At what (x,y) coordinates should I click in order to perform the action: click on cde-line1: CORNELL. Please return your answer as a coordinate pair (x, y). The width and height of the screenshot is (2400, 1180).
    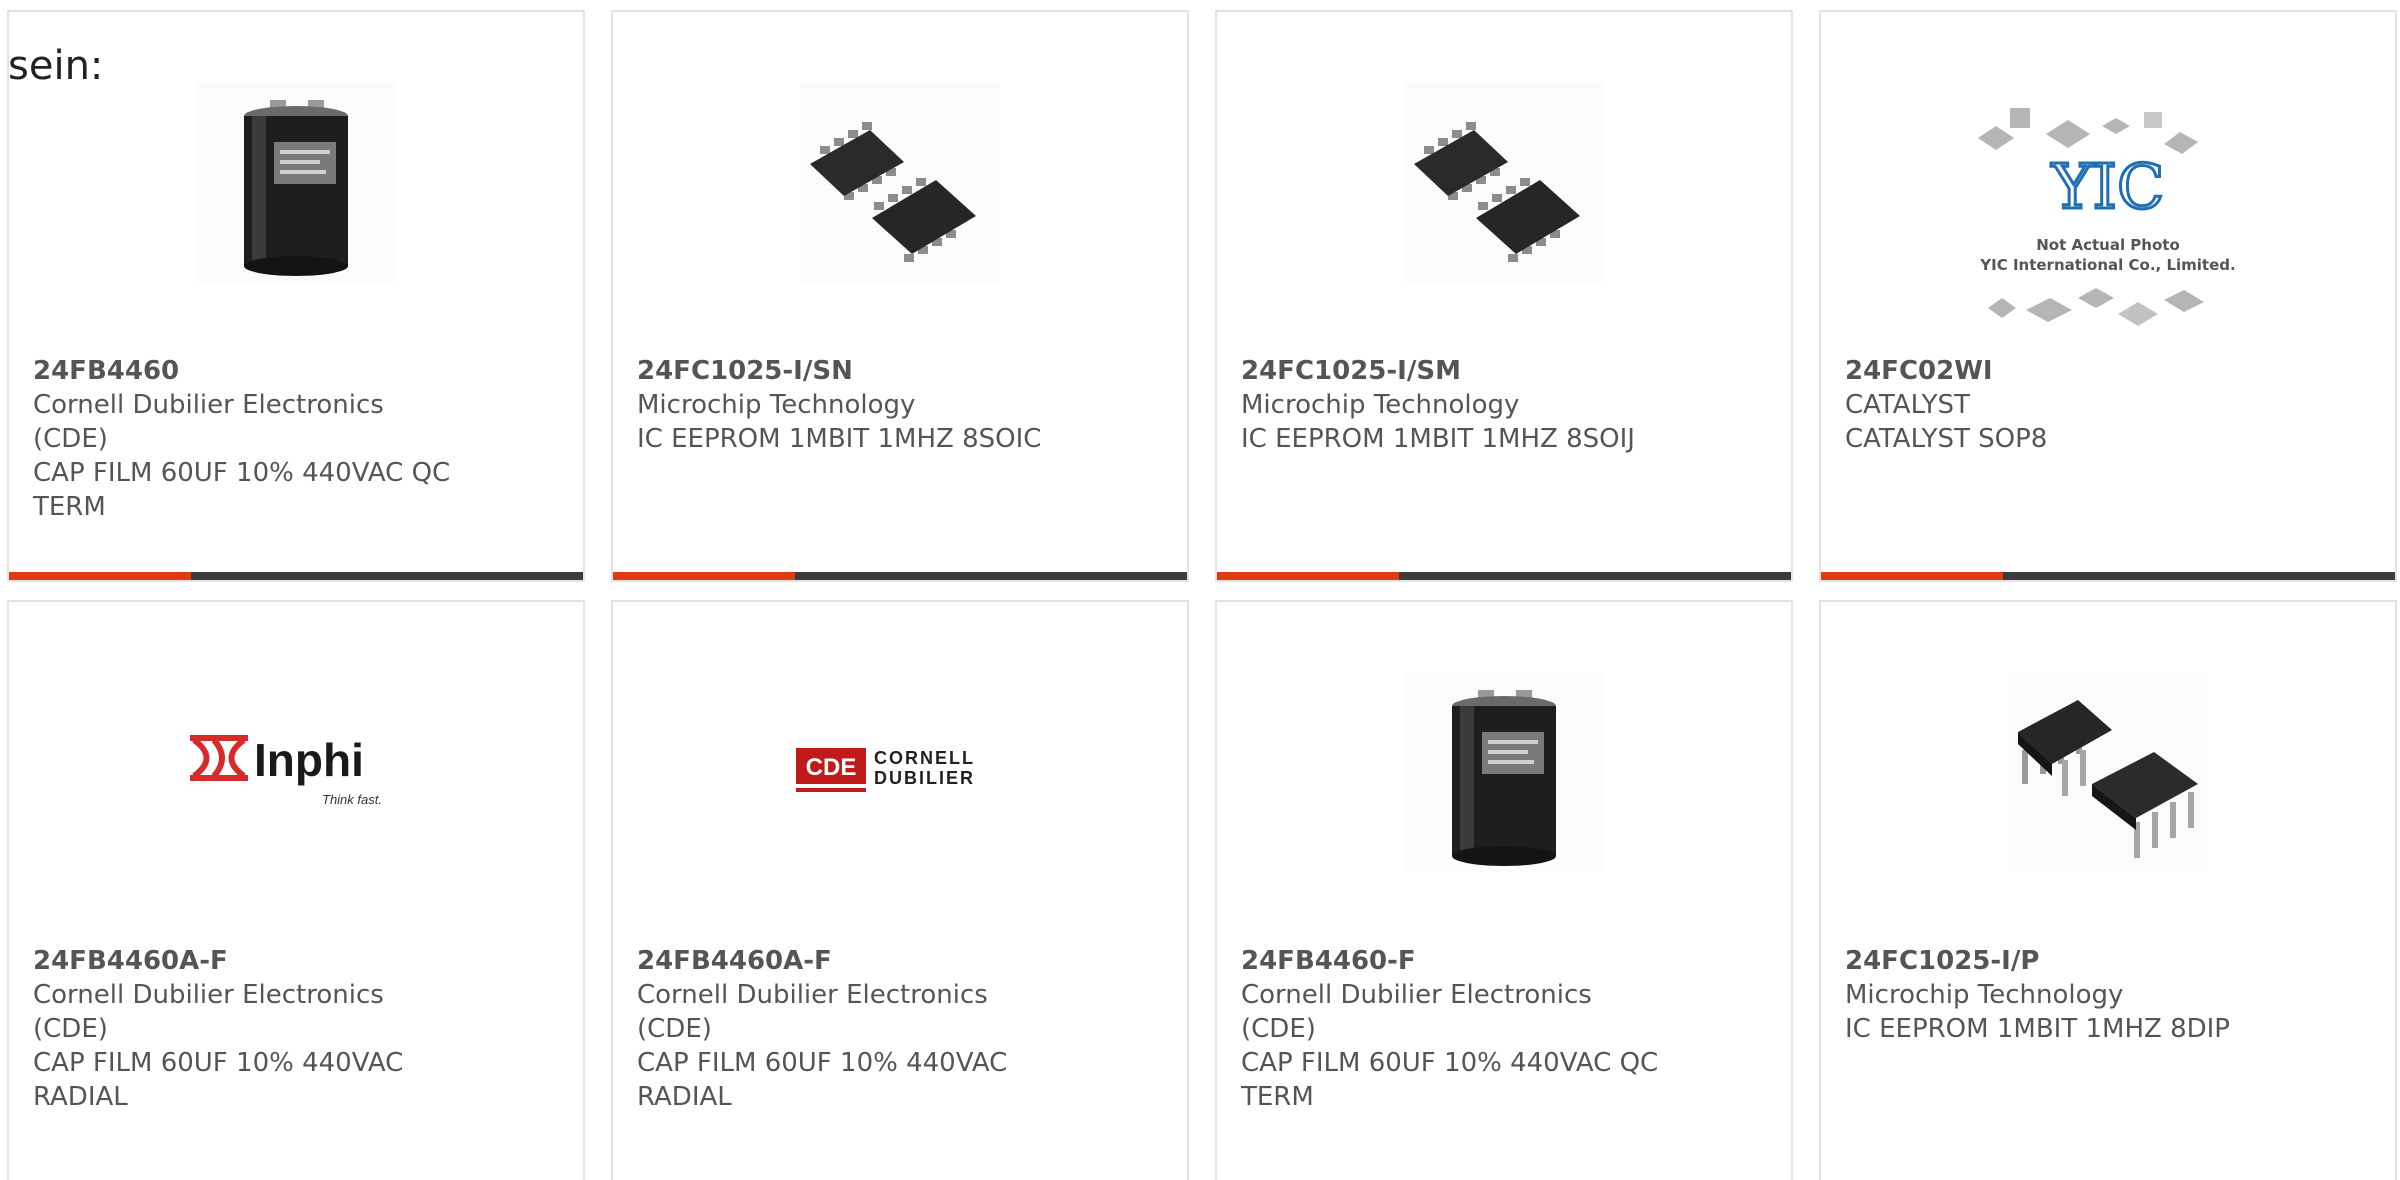
    Looking at the image, I should click on (924, 758).